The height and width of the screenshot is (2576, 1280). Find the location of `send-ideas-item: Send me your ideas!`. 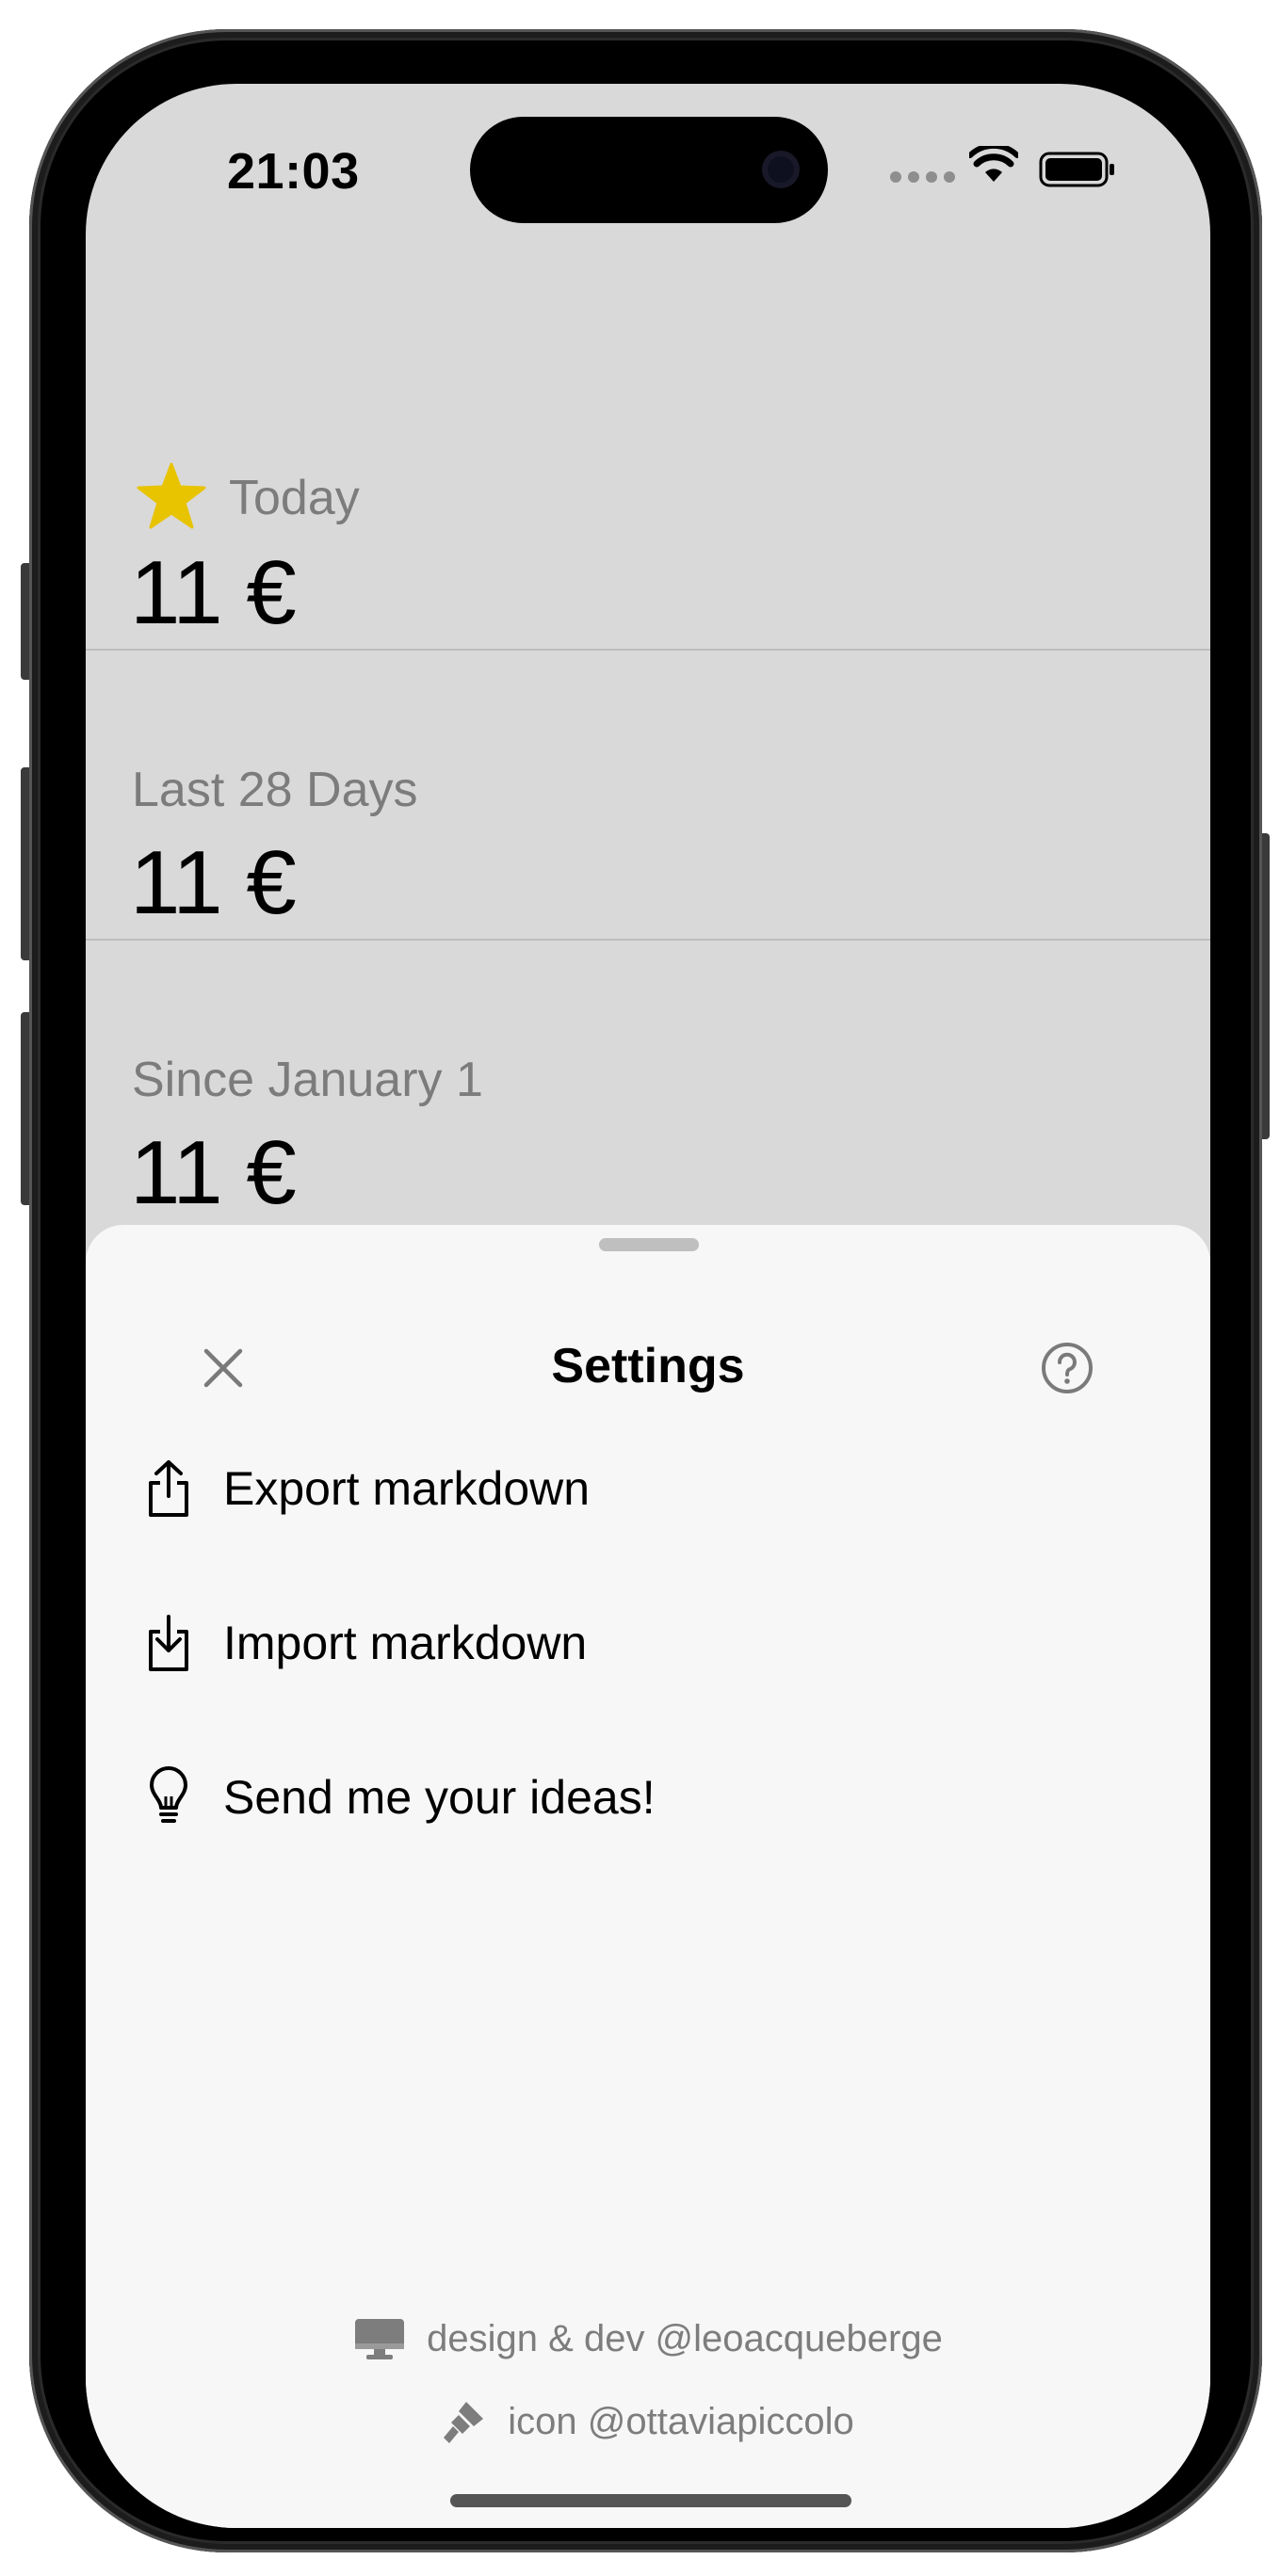

send-ideas-item: Send me your ideas! is located at coordinates (640, 1797).